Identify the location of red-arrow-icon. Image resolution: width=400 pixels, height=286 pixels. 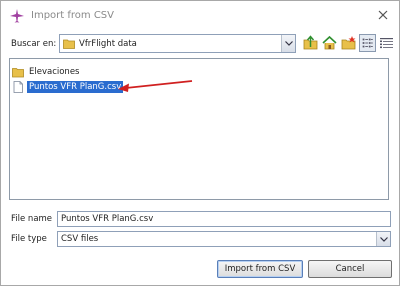
(155, 86).